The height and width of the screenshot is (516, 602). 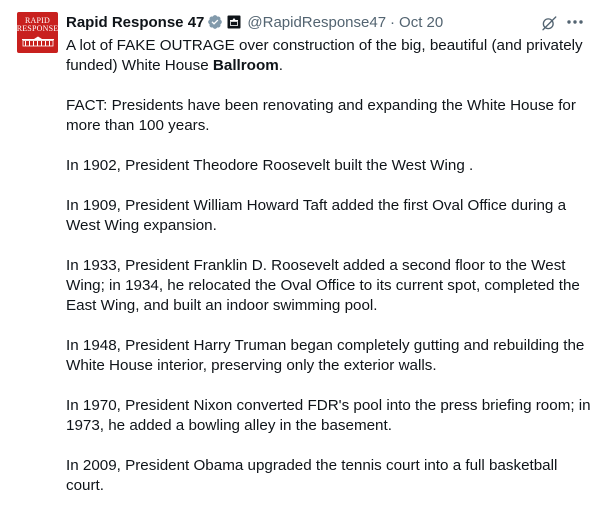 I want to click on white-house-icon, so click(x=37, y=41).